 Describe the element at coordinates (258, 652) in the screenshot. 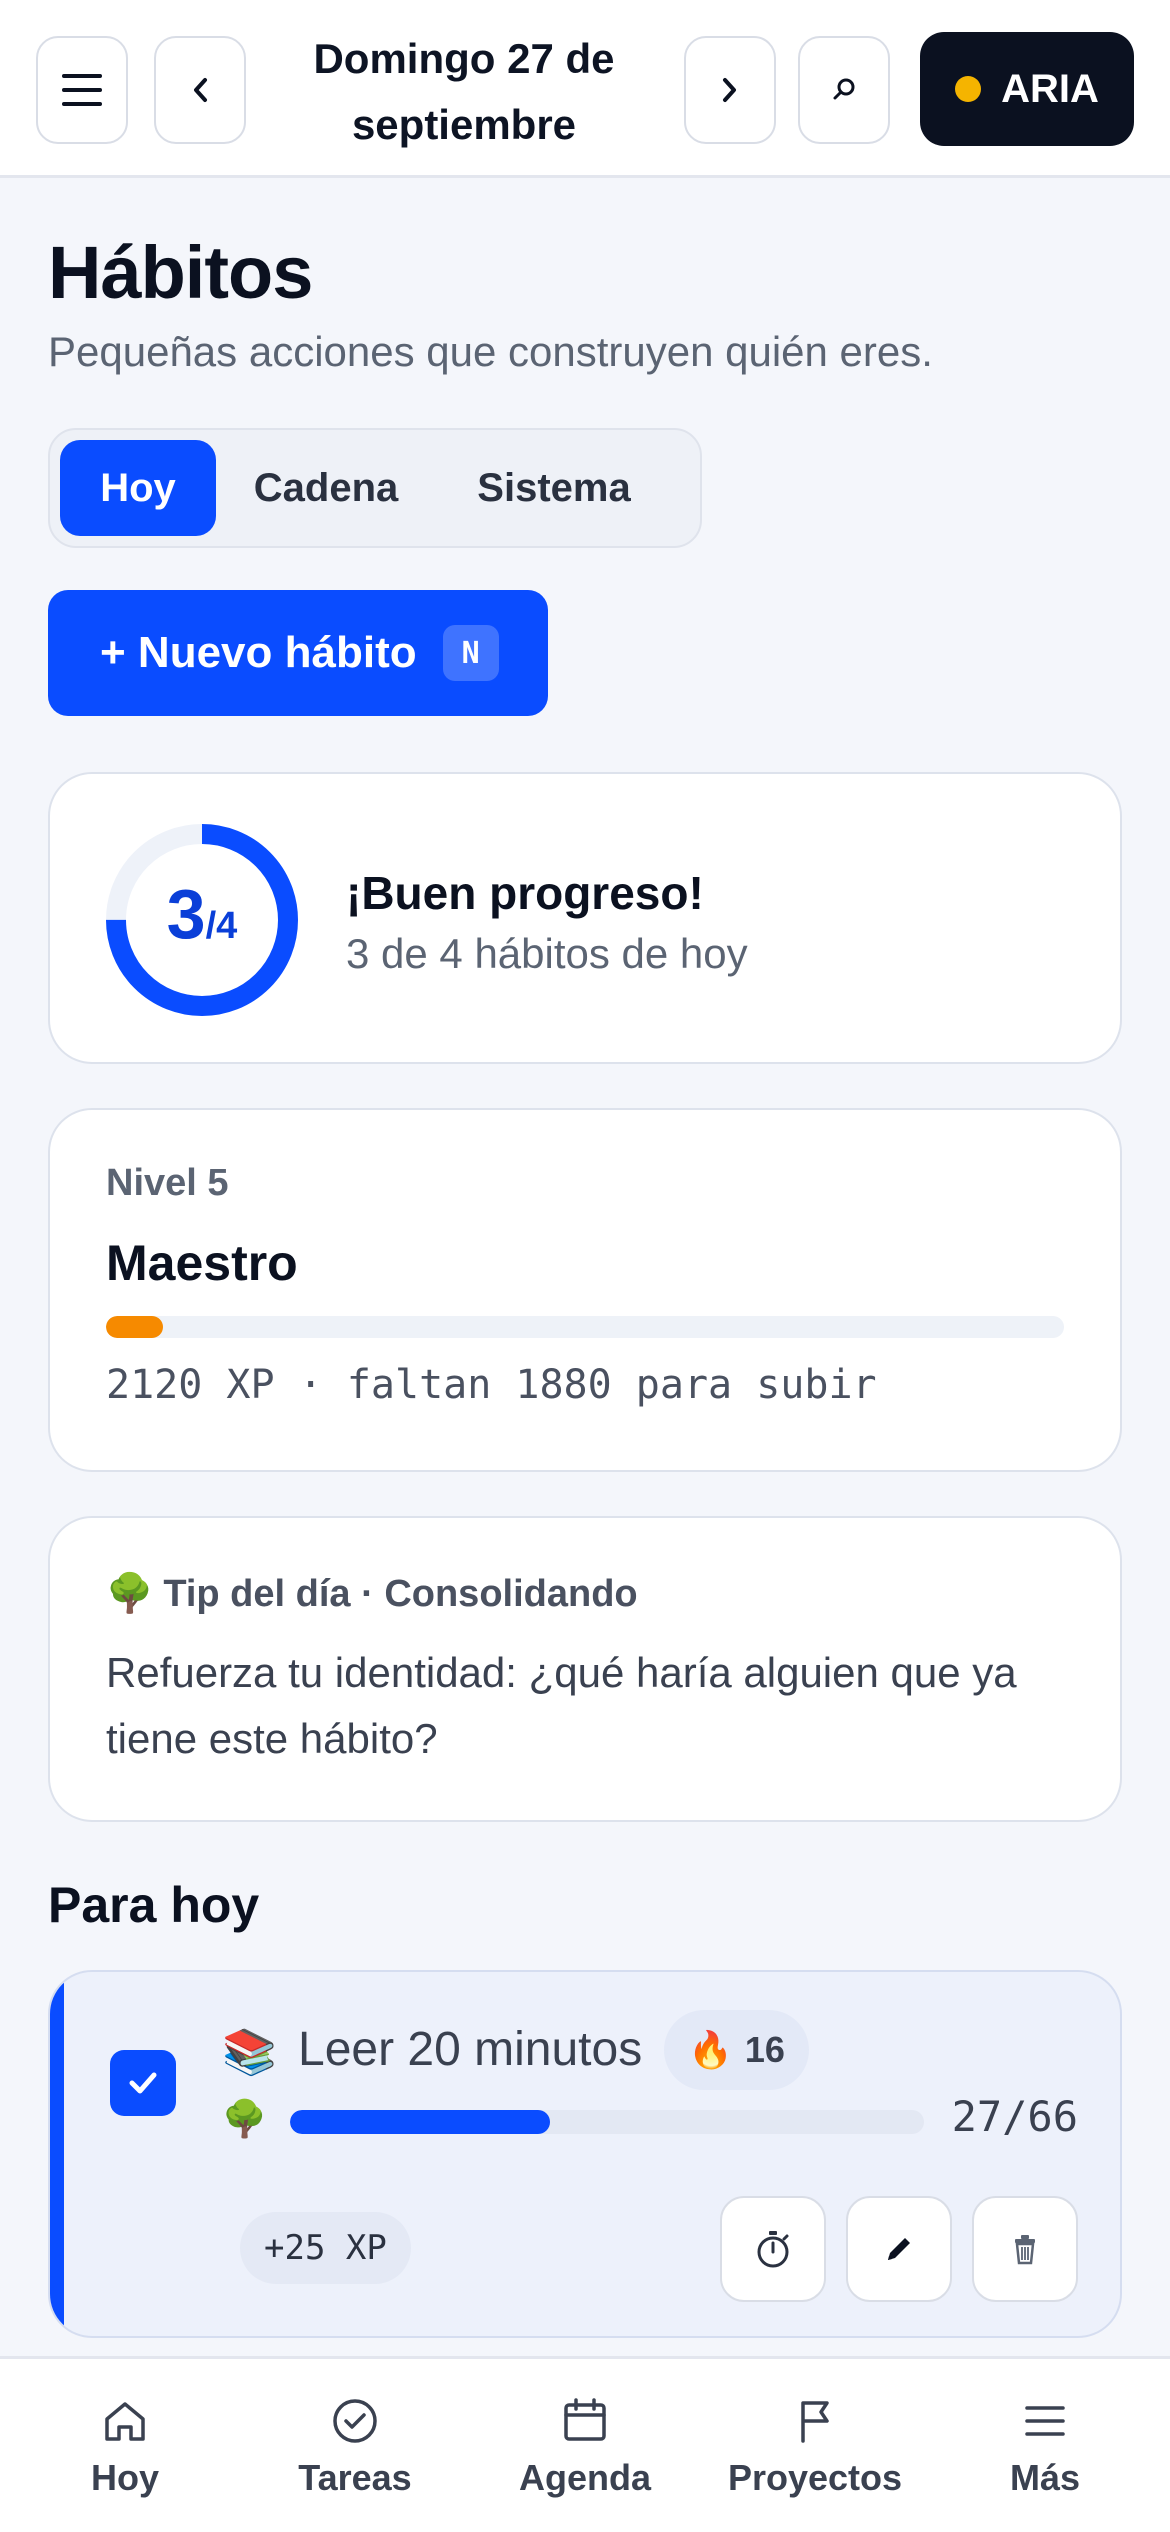

I see `new-habit-label: + Nuevo hábito` at that location.